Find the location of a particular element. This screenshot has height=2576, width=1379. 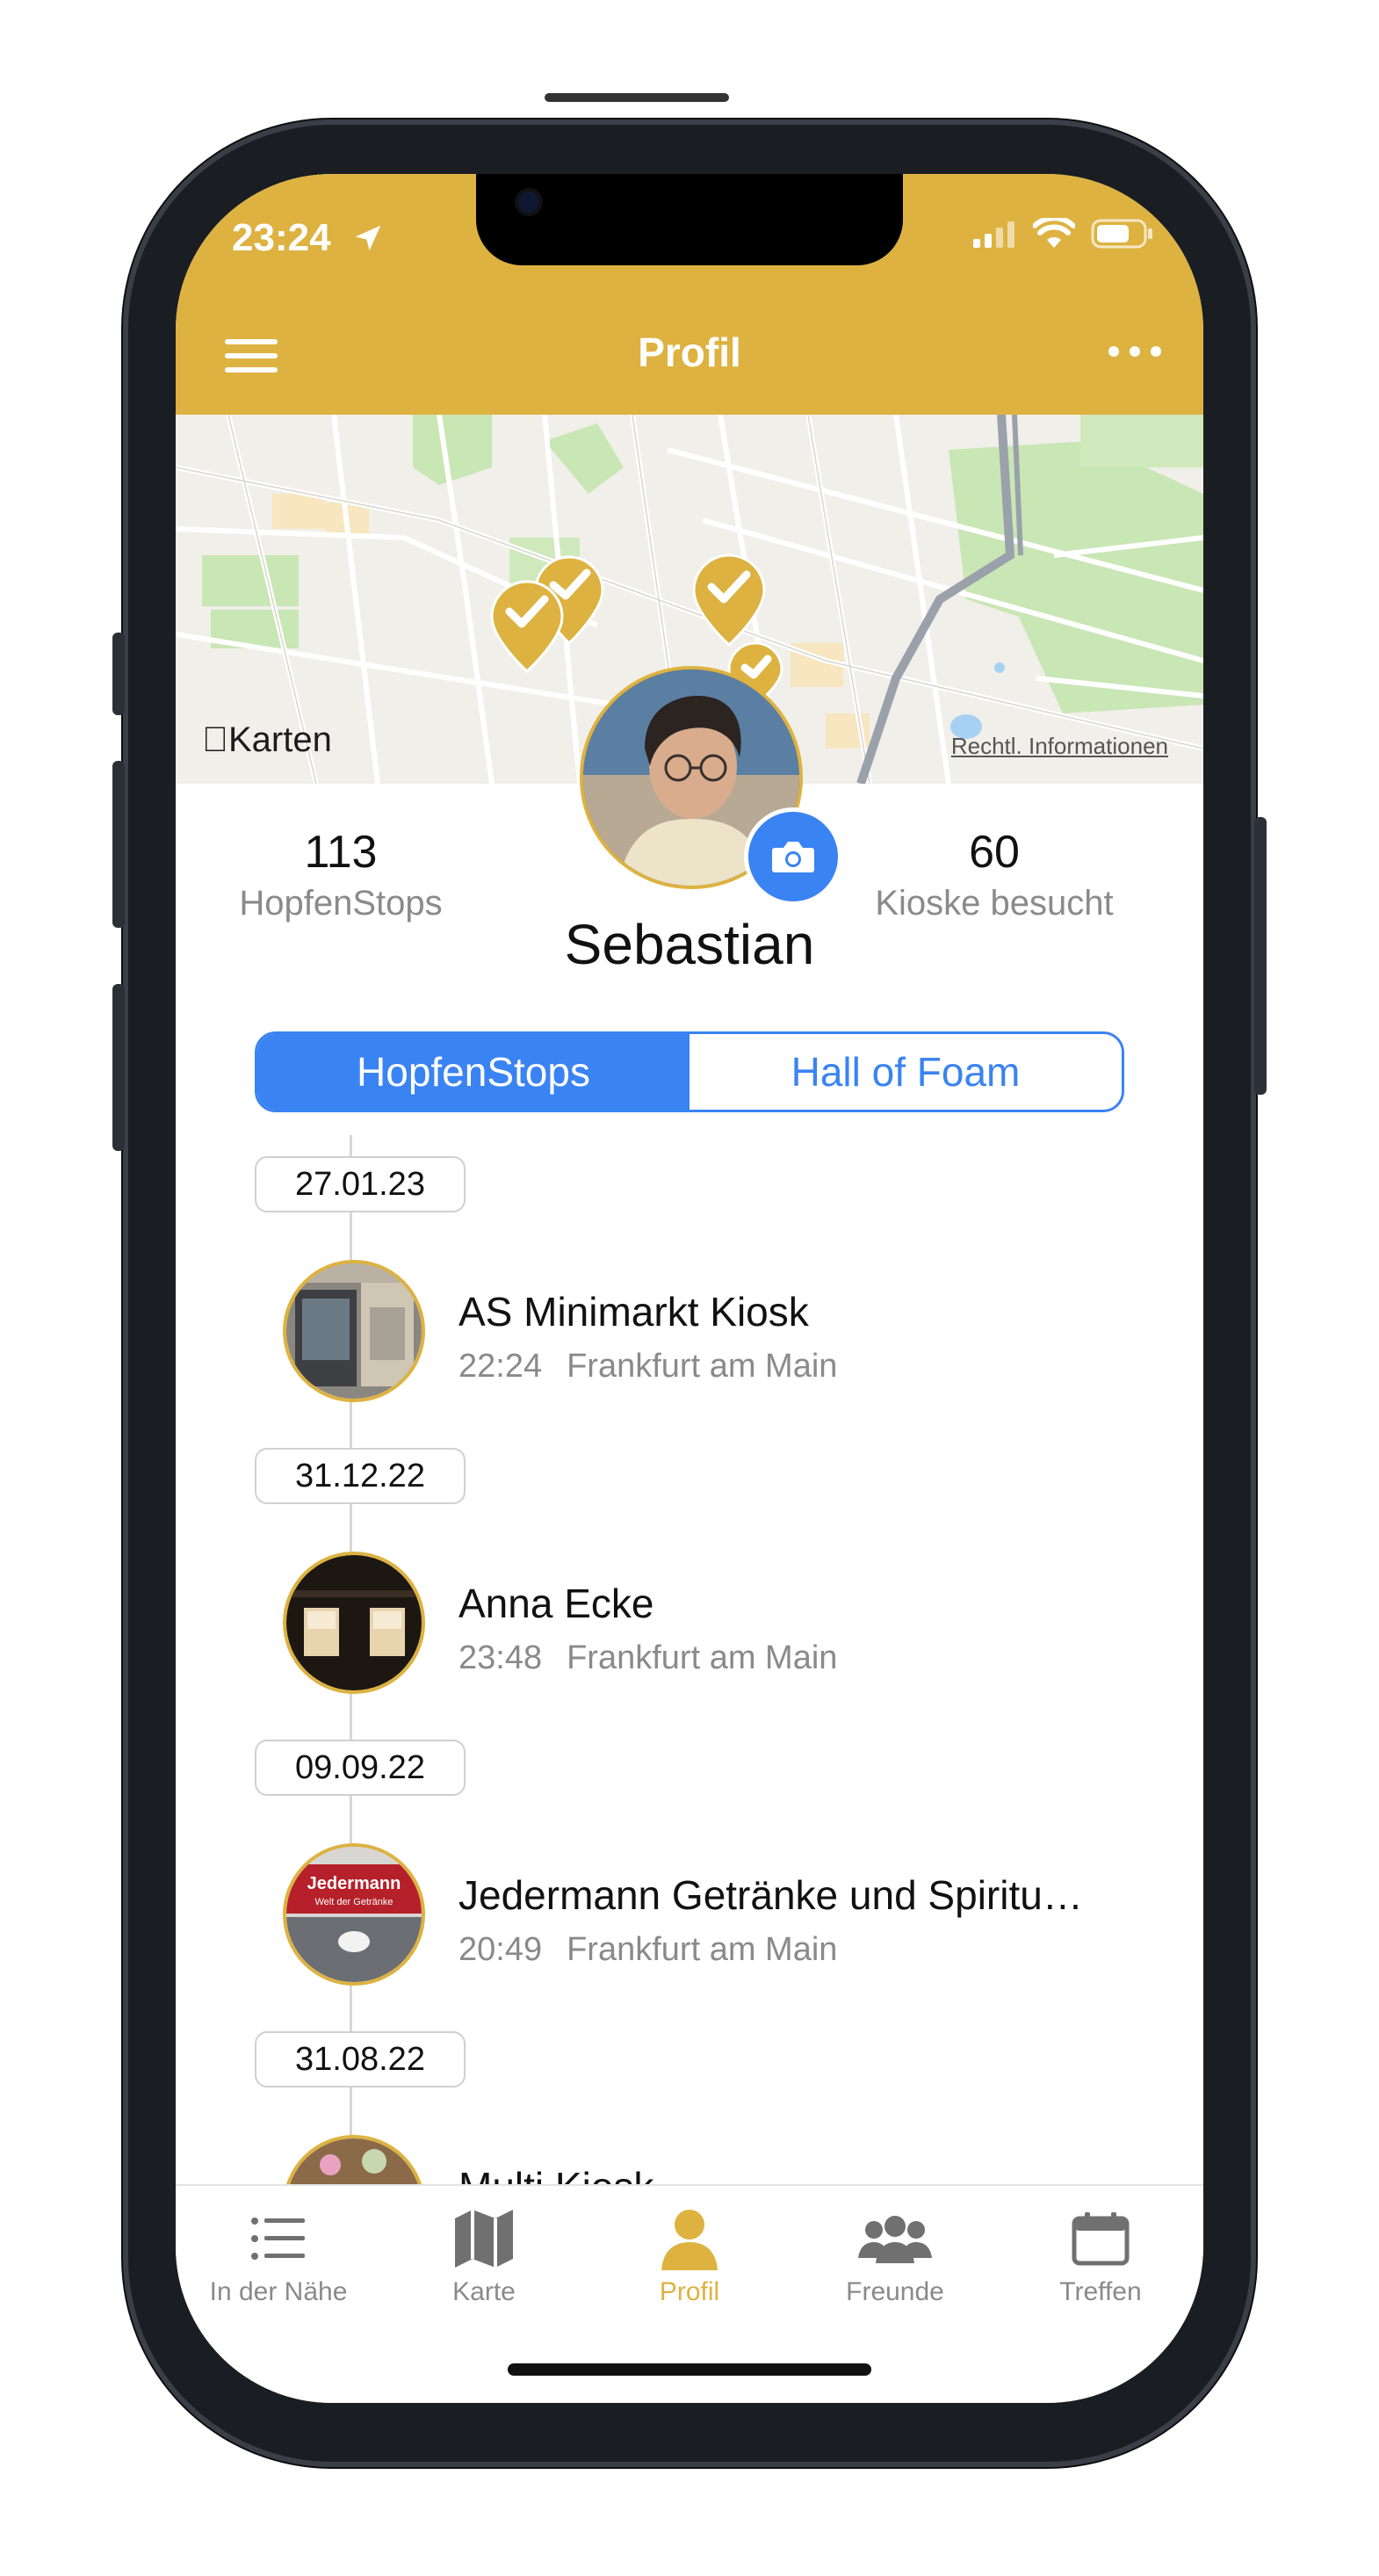

tab-freunde: Freunde is located at coordinates (895, 2257).